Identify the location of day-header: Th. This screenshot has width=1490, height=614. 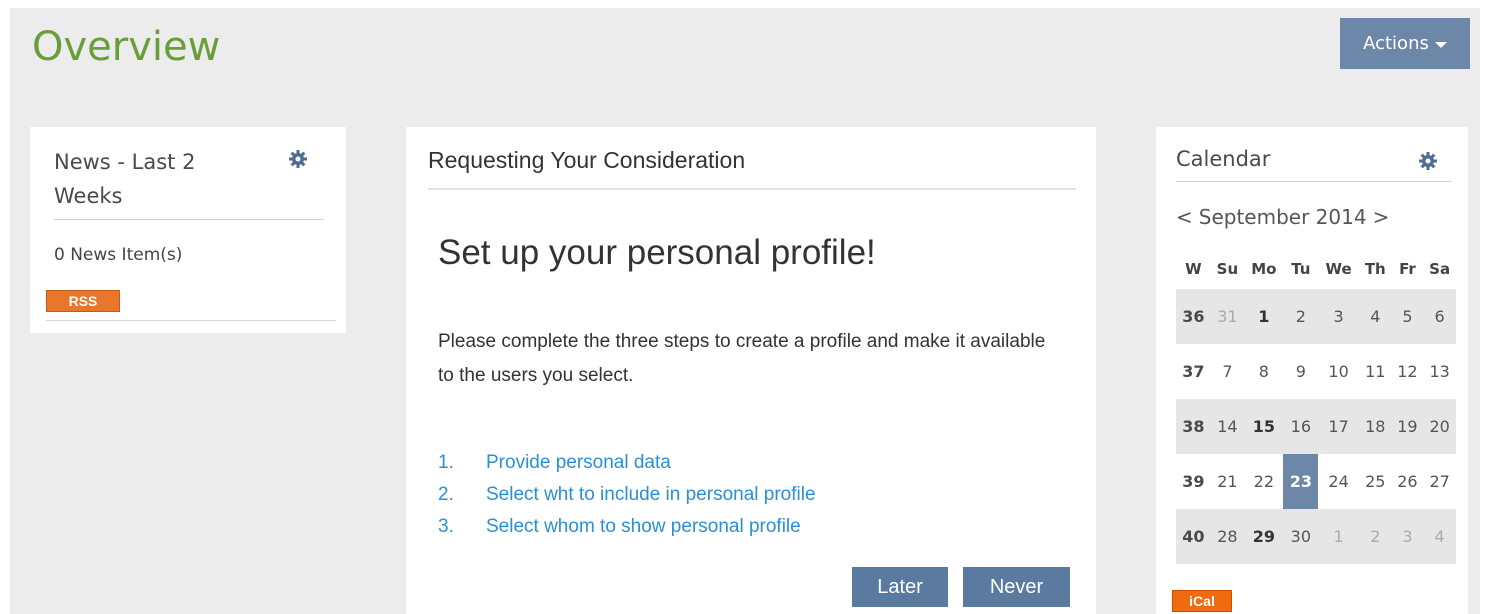
(1375, 269).